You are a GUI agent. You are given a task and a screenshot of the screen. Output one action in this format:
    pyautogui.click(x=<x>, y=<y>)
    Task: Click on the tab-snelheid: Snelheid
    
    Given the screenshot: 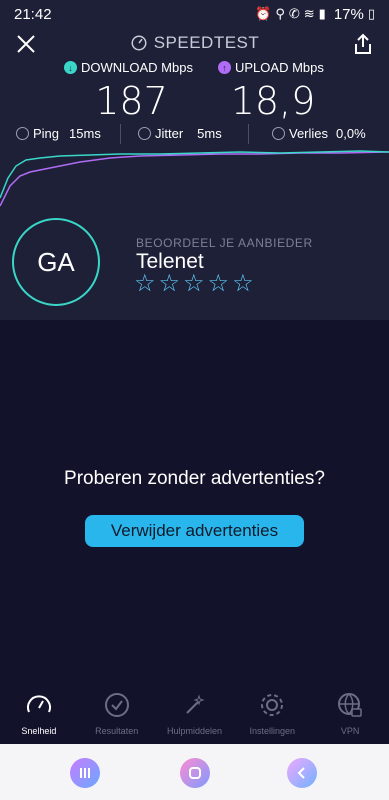 What is the action you would take?
    pyautogui.click(x=39, y=717)
    